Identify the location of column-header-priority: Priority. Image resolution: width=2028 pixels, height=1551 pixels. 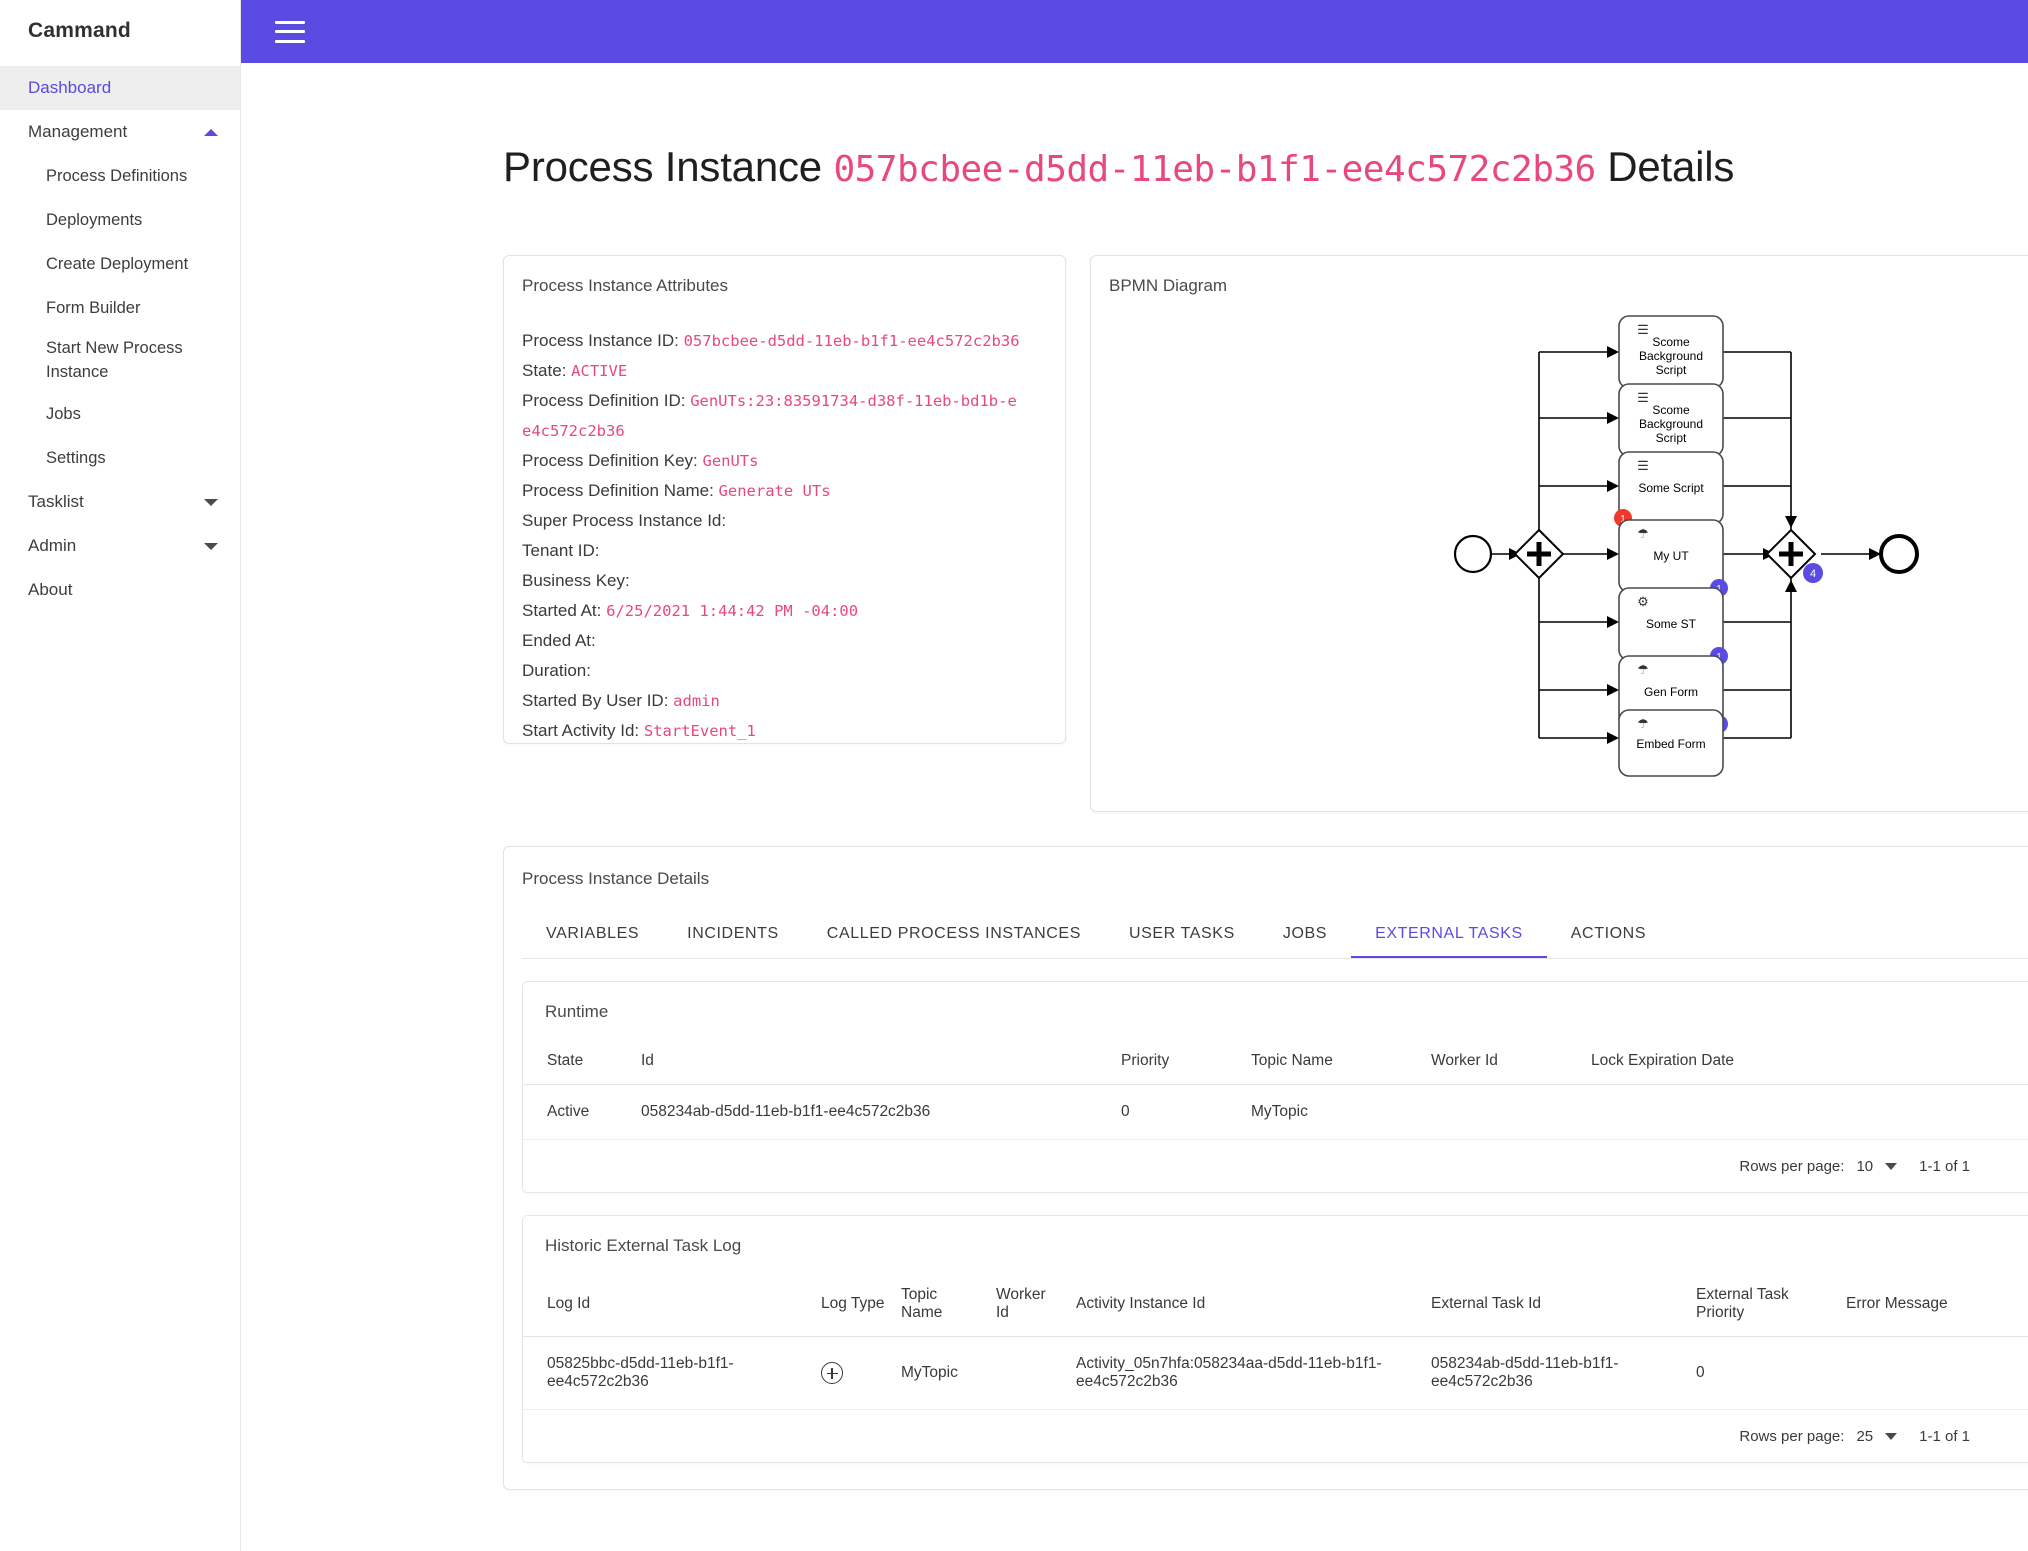
(1178, 1064).